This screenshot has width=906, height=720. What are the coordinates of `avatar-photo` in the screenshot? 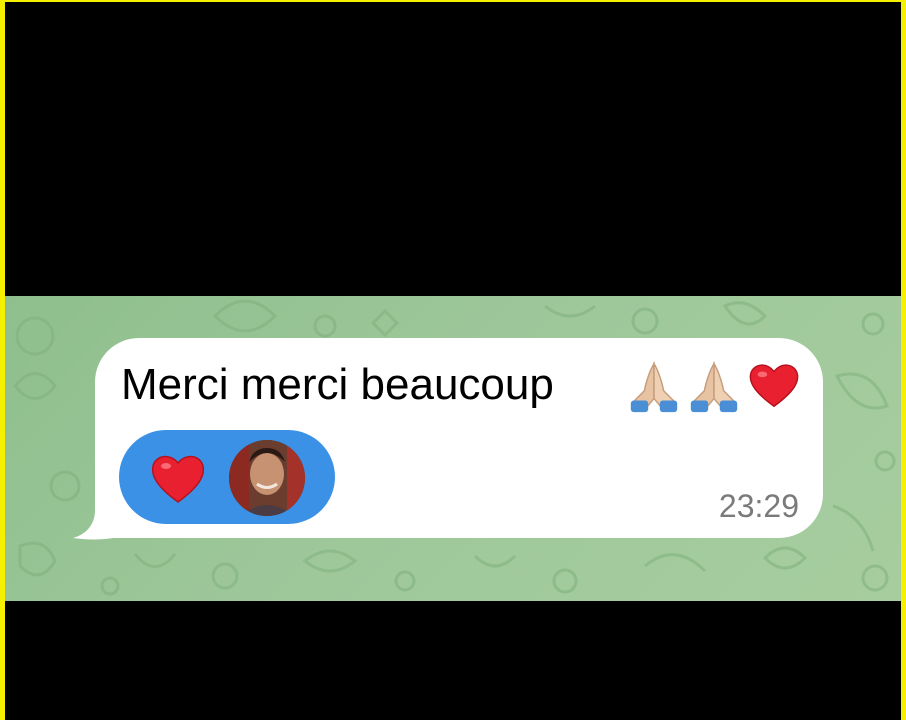 It's located at (267, 478).